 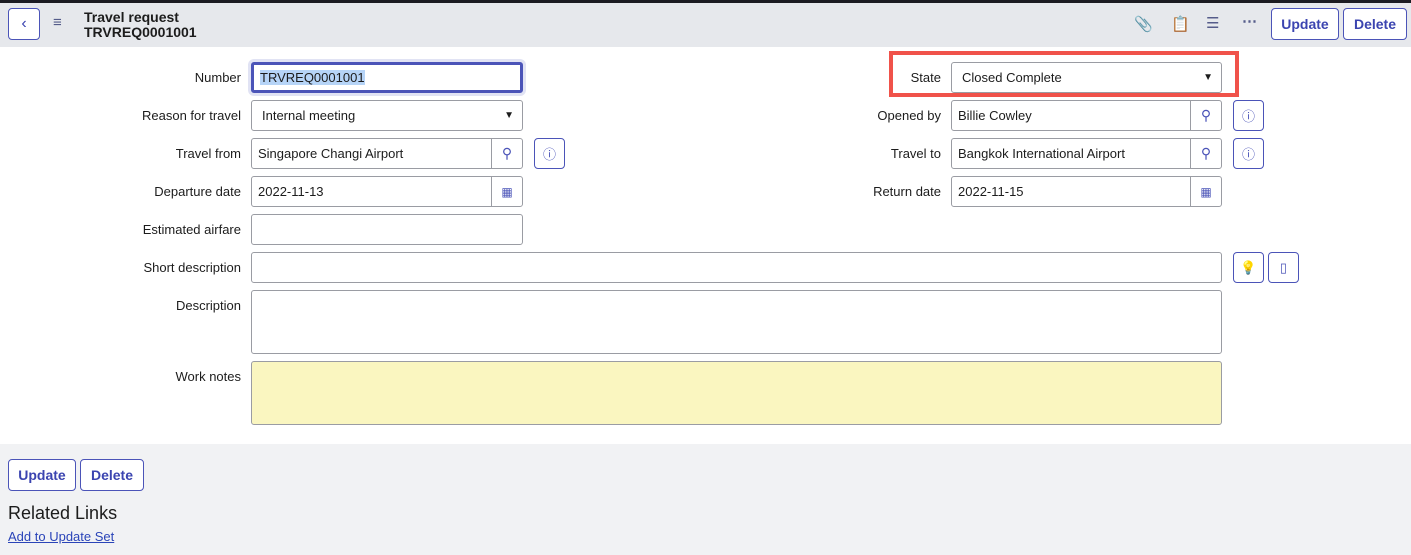 I want to click on state-select: Closed Complete ▼, so click(x=1086, y=77).